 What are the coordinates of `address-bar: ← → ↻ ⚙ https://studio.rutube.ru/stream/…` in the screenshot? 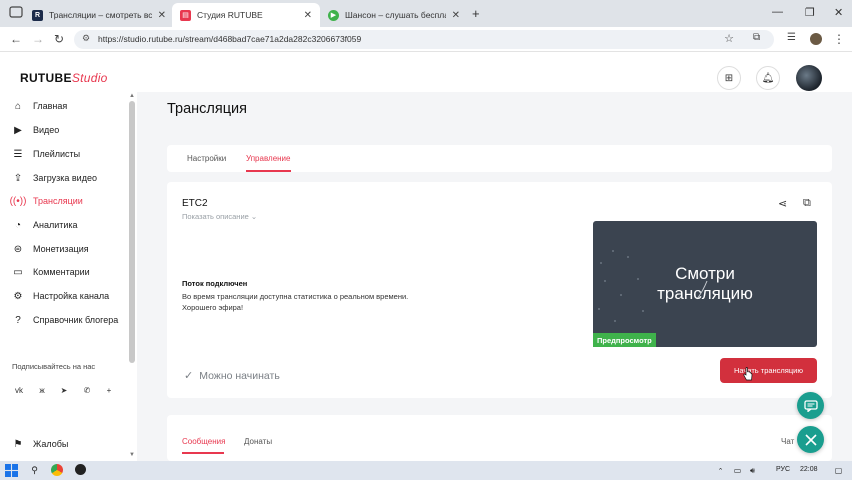 It's located at (426, 39).